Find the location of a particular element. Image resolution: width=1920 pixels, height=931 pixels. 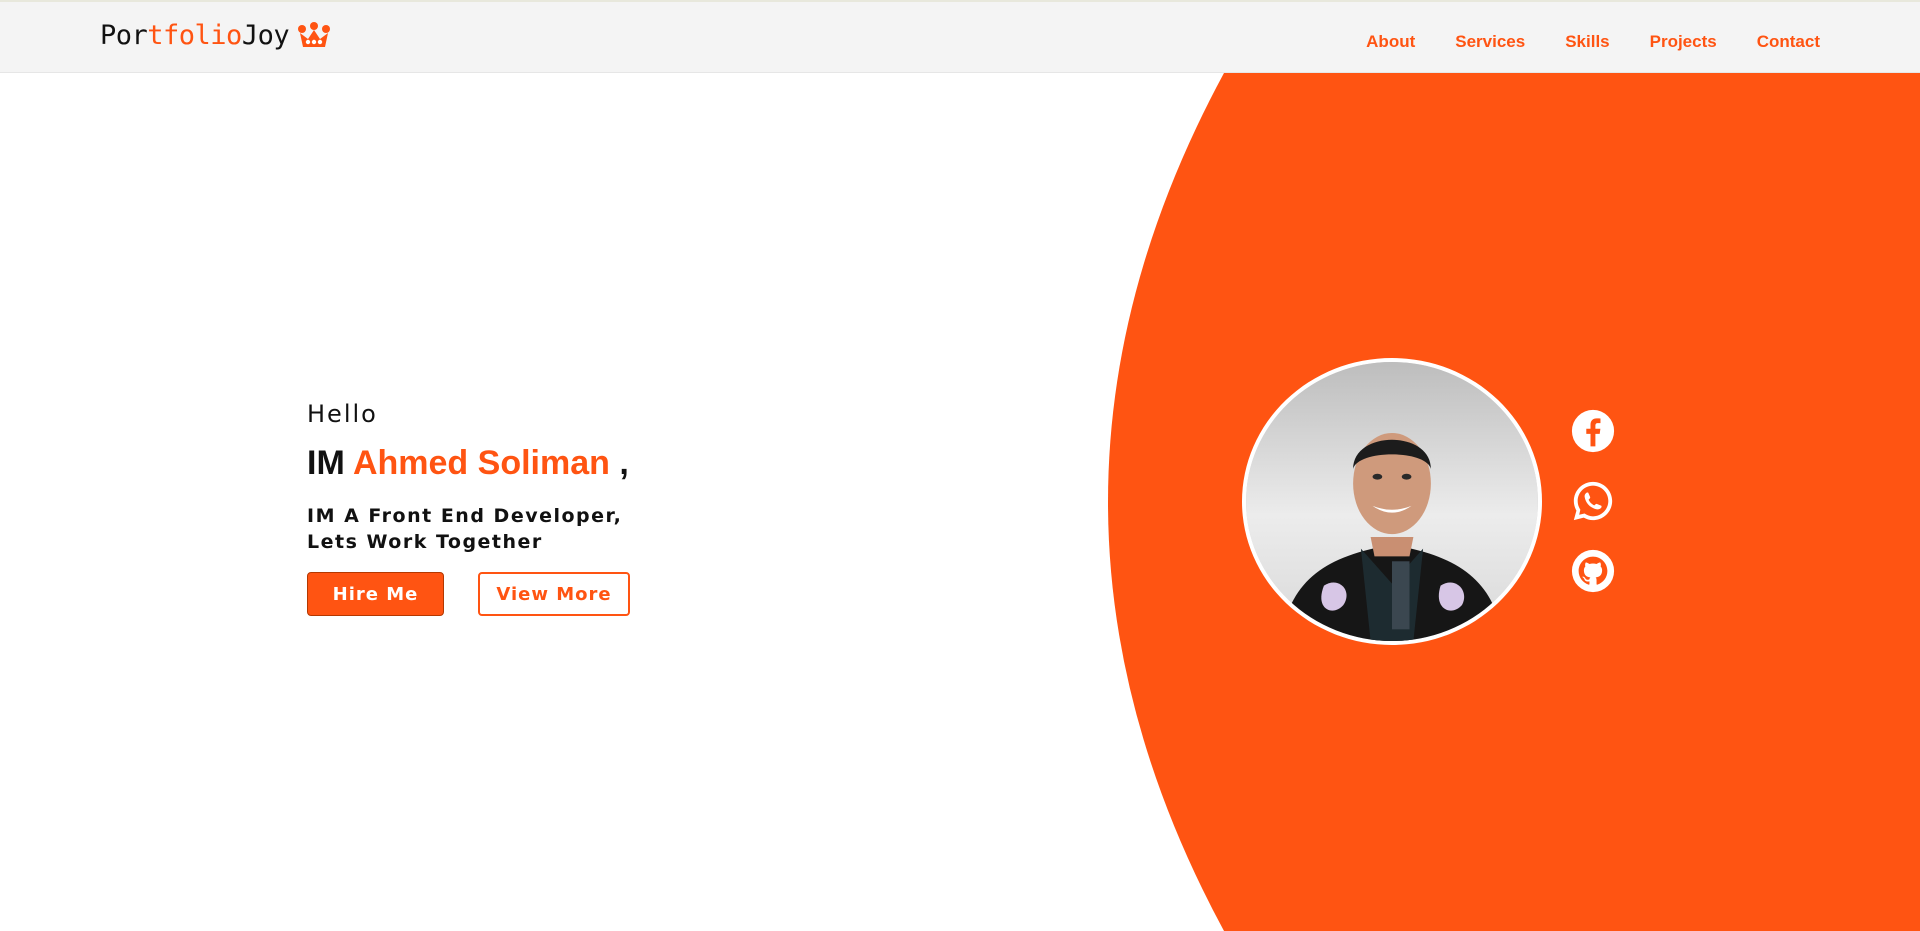

whatsapp-icon is located at coordinates (1593, 501).